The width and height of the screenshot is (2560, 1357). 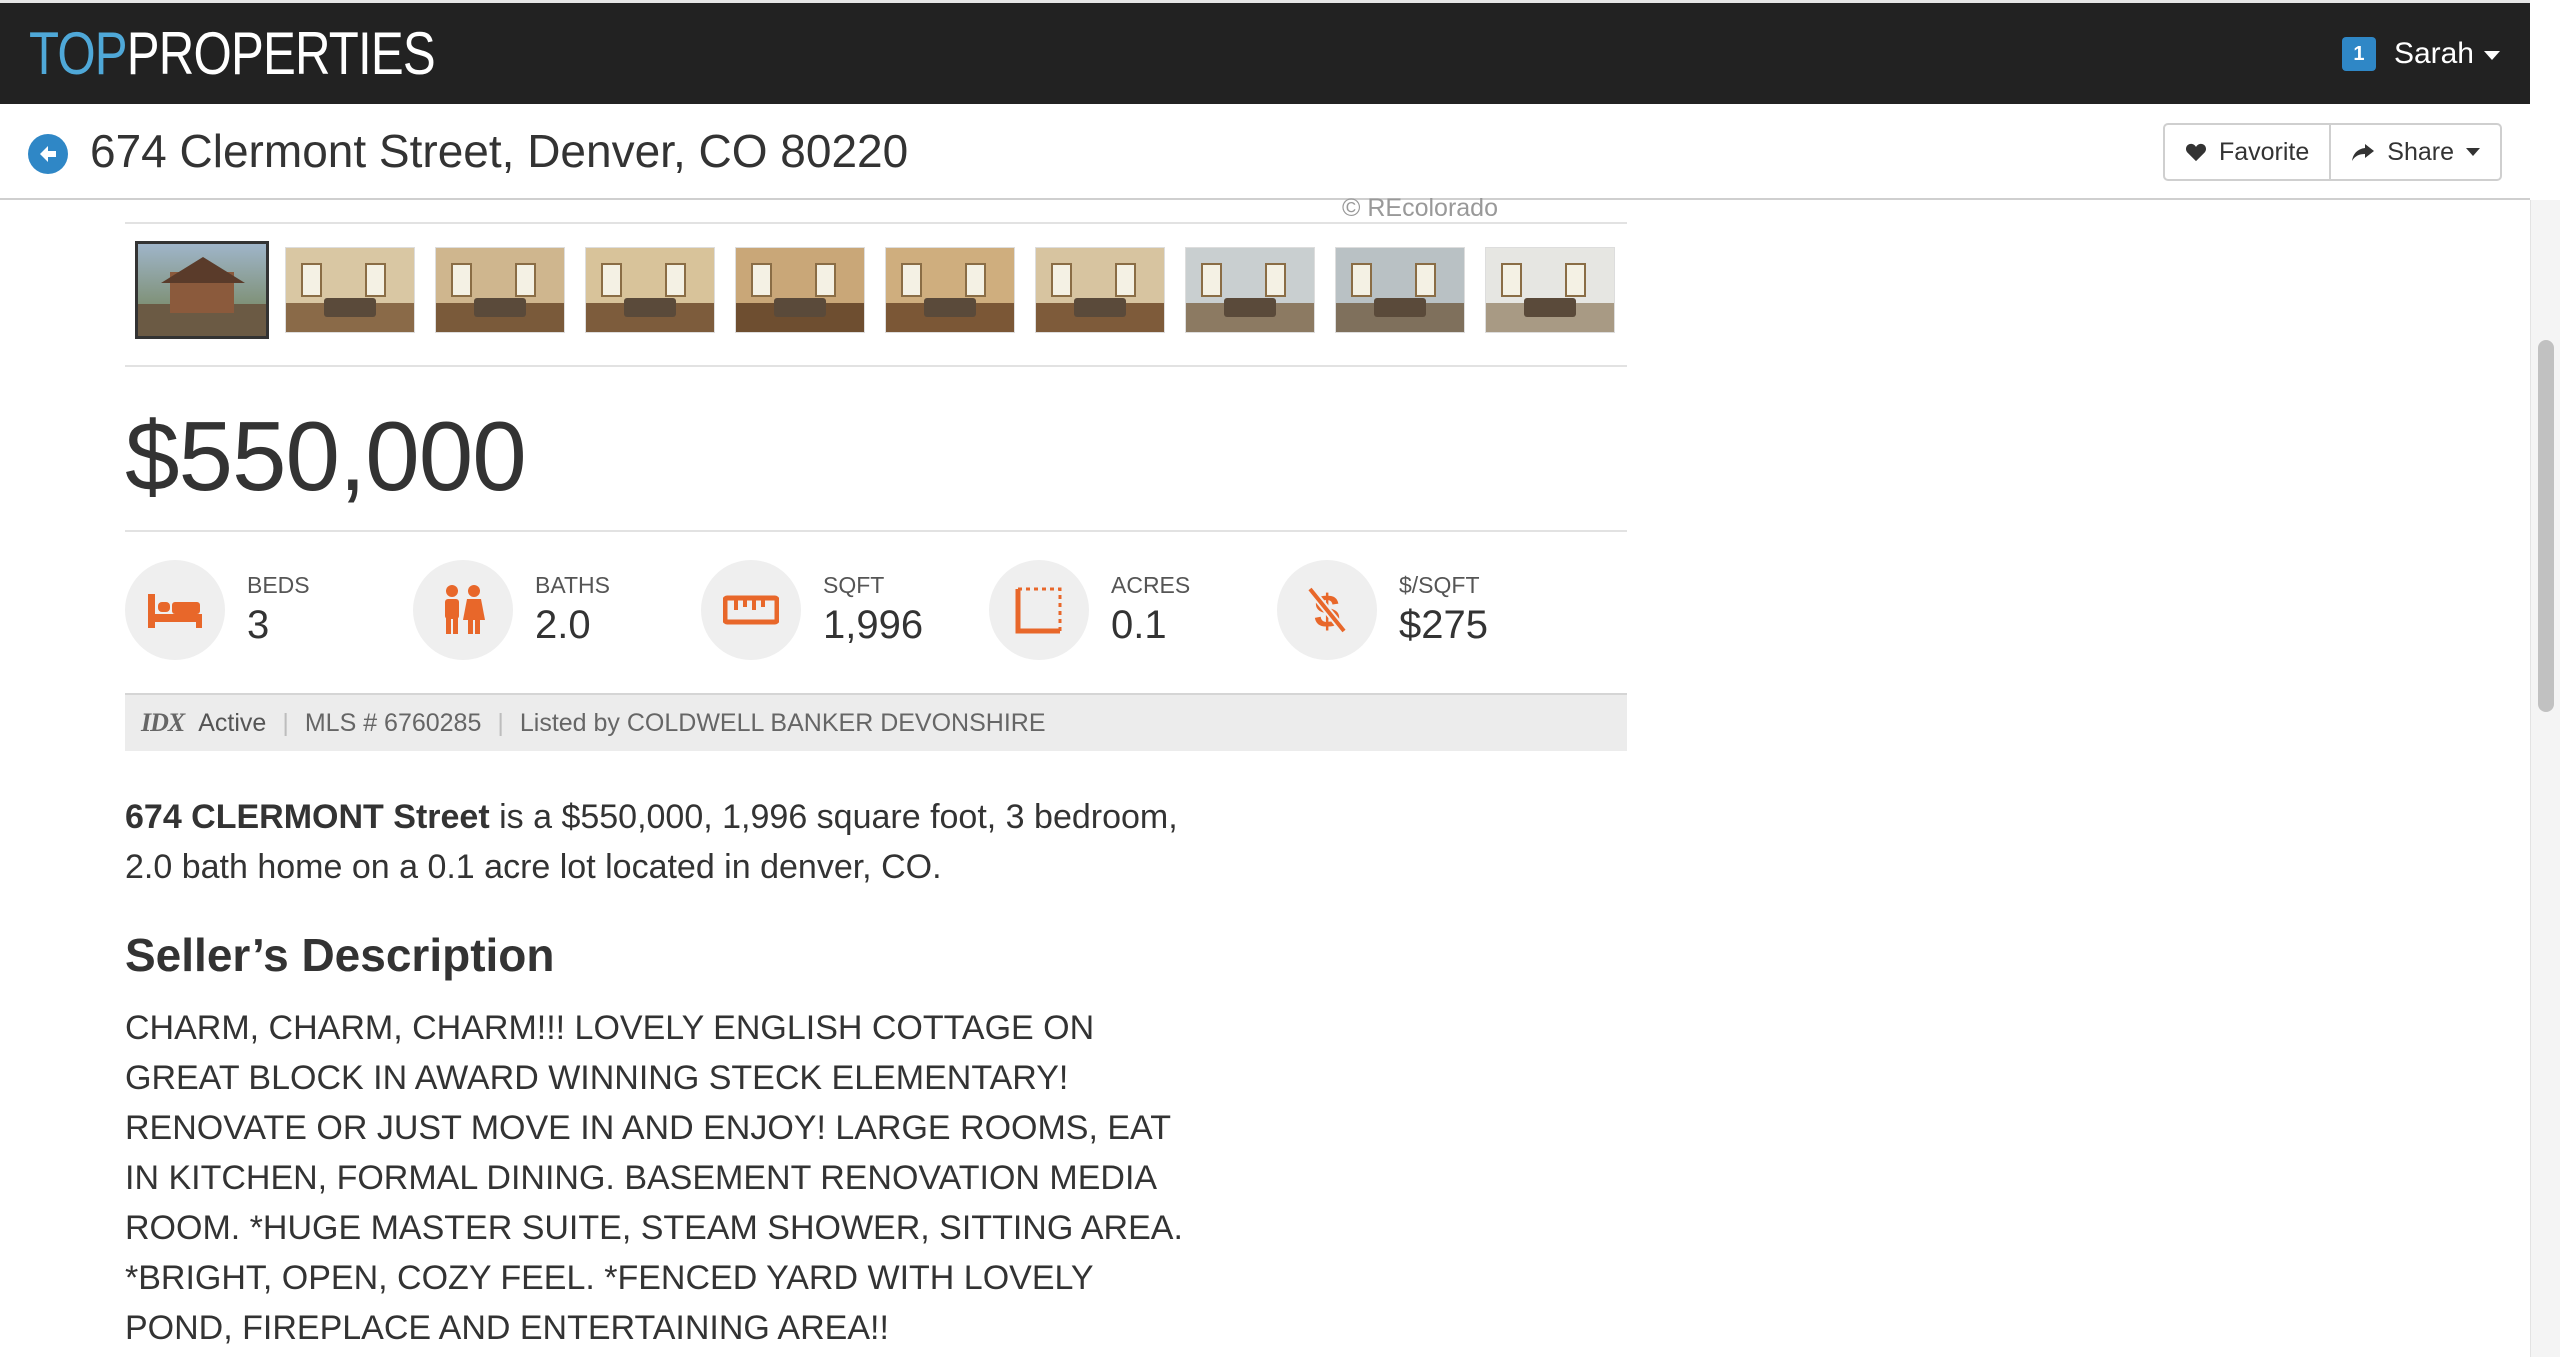 I want to click on share-button: Share, so click(x=2416, y=152).